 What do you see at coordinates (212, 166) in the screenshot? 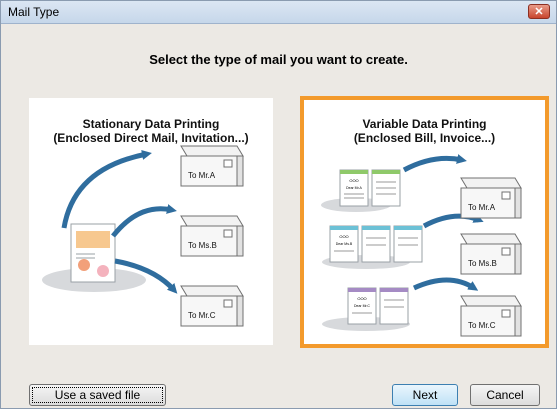
I see `envelope-a: To Mr.A` at bounding box center [212, 166].